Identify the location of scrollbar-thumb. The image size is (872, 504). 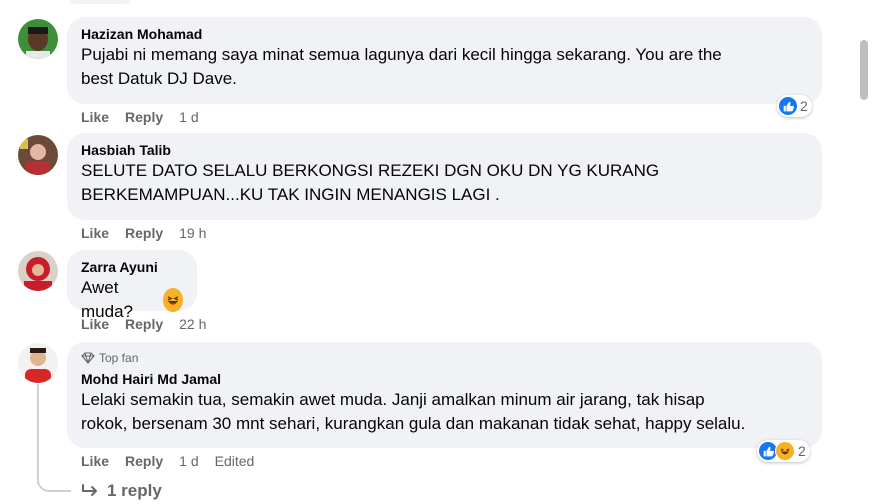
(864, 70).